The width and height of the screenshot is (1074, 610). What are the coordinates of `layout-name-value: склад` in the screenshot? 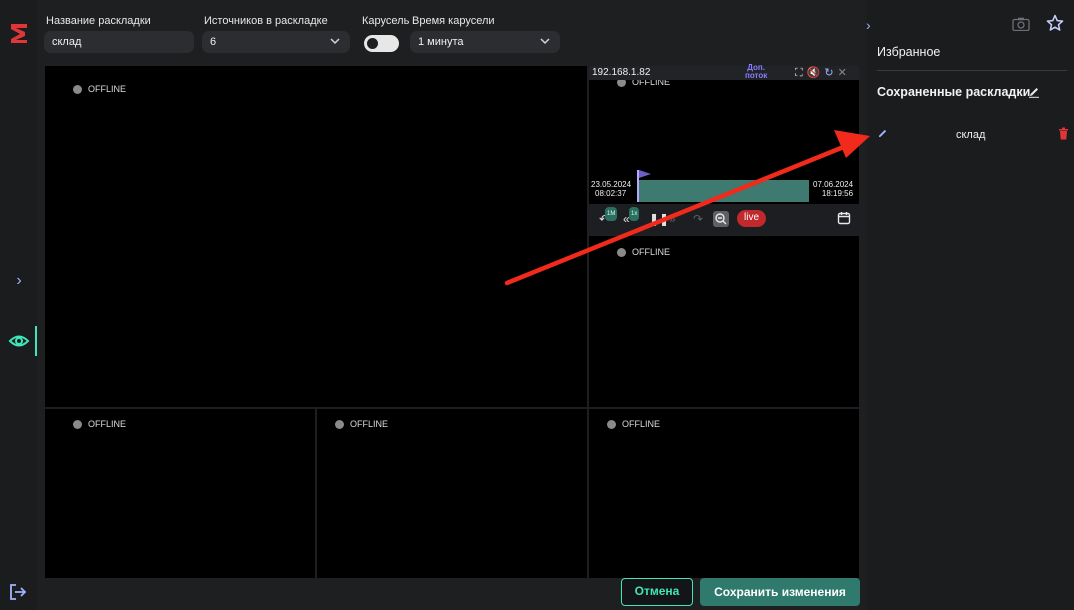 It's located at (67, 42).